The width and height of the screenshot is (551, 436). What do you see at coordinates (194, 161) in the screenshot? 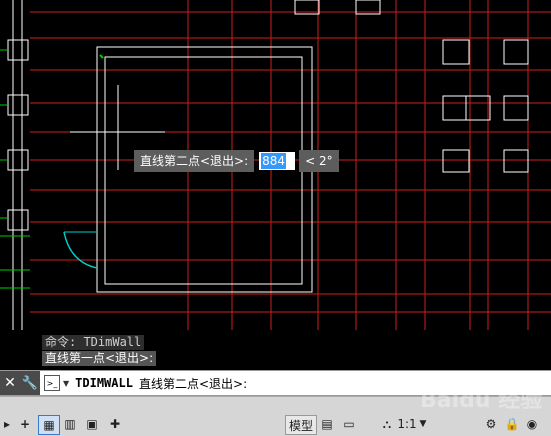
I see `dynamic-prompt-label: 直线第二点<退出>:` at bounding box center [194, 161].